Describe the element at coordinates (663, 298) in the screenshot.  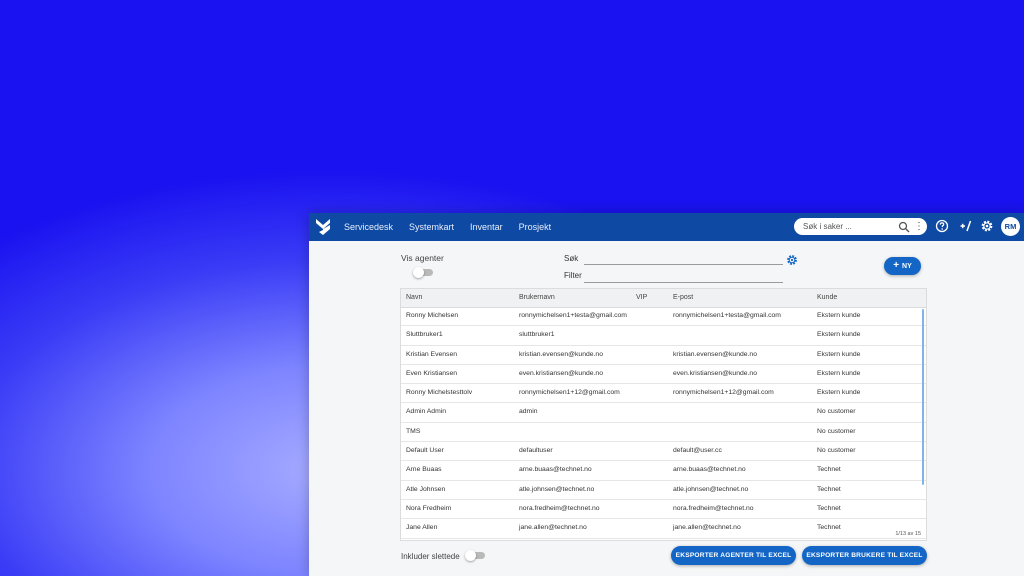
I see `table-header: Navn Brukernavn VIP E-post Kunde` at that location.